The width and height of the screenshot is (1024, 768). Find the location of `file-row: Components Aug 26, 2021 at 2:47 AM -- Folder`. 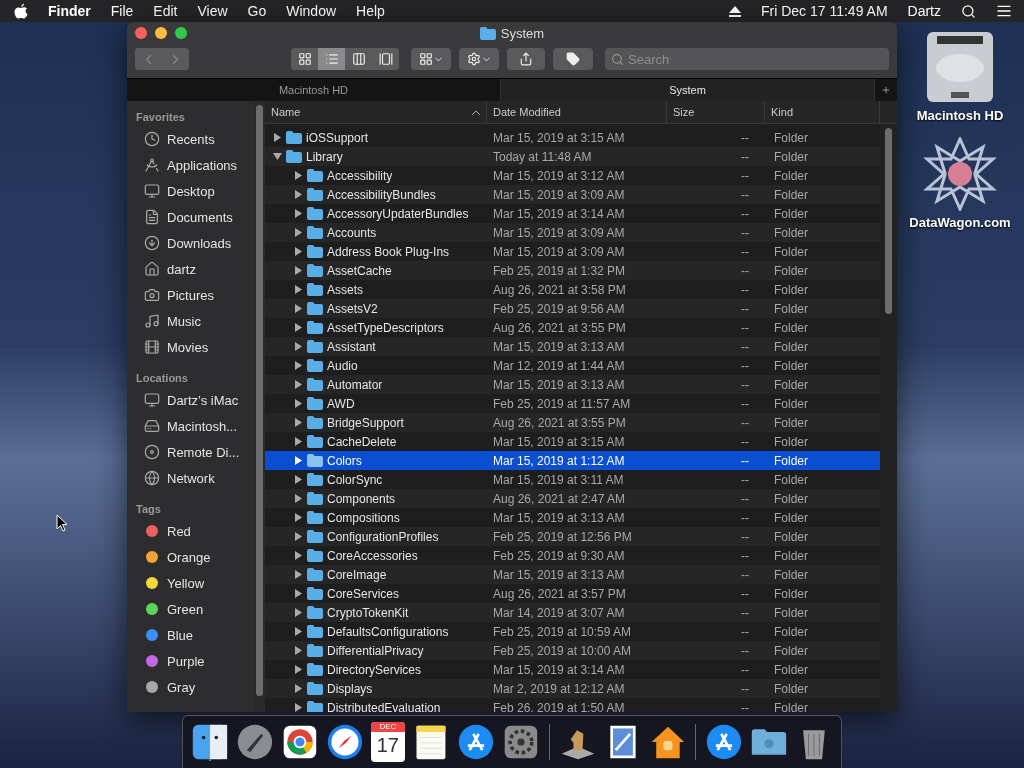

file-row: Components Aug 26, 2021 at 2:47 AM -- Folder is located at coordinates (572, 498).